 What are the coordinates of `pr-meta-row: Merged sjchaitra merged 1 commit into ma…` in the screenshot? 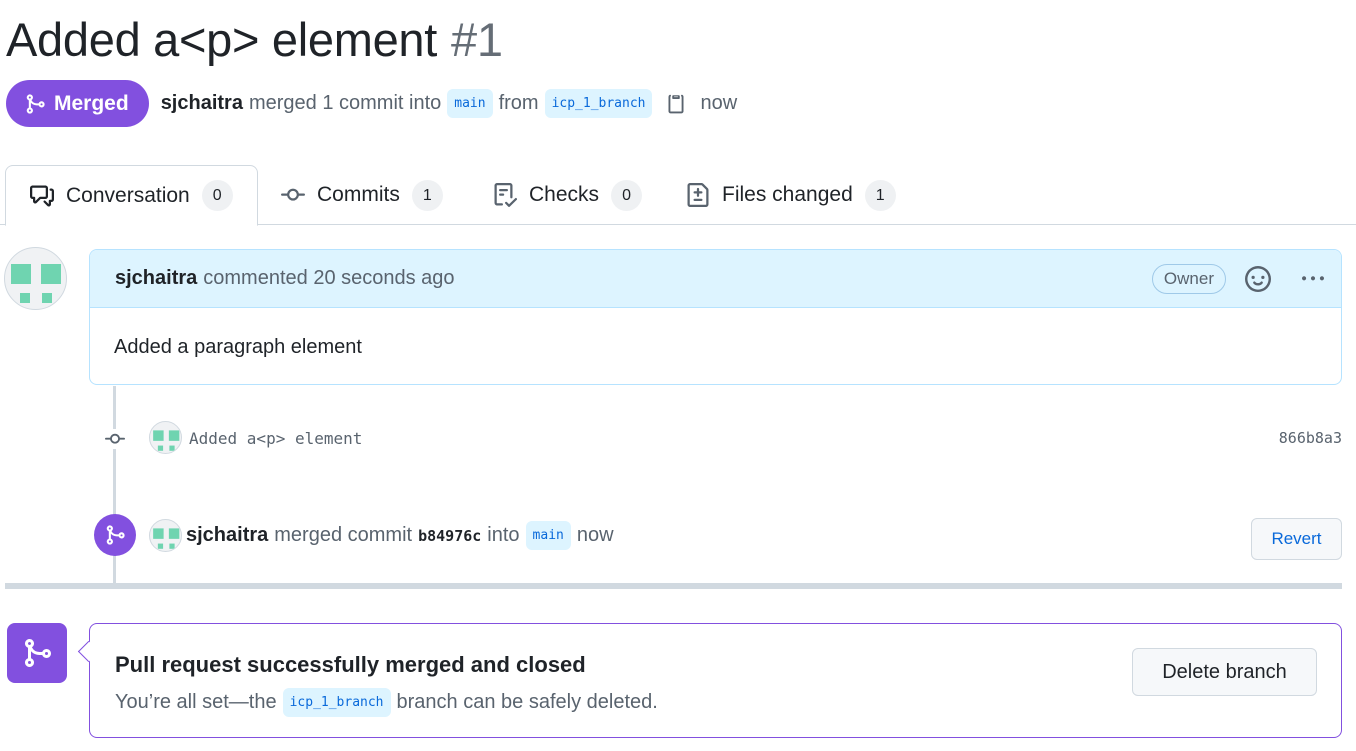 It's located at (371, 103).